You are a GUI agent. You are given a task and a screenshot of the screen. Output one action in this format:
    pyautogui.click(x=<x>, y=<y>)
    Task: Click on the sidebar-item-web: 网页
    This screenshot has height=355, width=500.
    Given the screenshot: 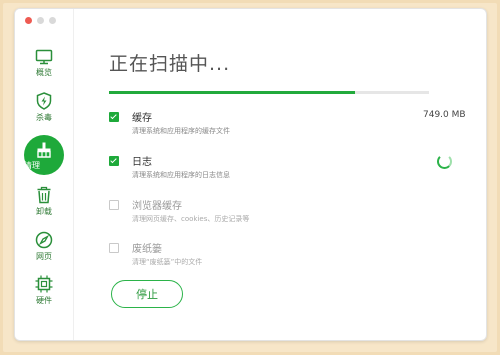 What is the action you would take?
    pyautogui.click(x=44, y=246)
    